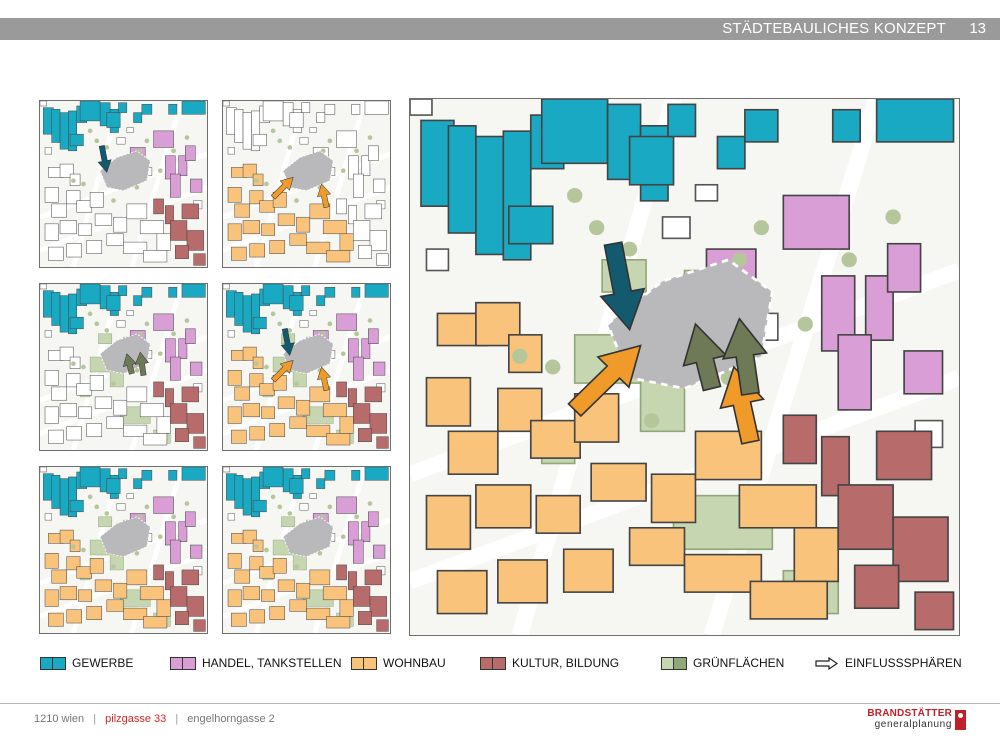 The width and height of the screenshot is (1000, 750). What do you see at coordinates (231, 719) in the screenshot?
I see `footer-address-2: engelhorngasse 2` at bounding box center [231, 719].